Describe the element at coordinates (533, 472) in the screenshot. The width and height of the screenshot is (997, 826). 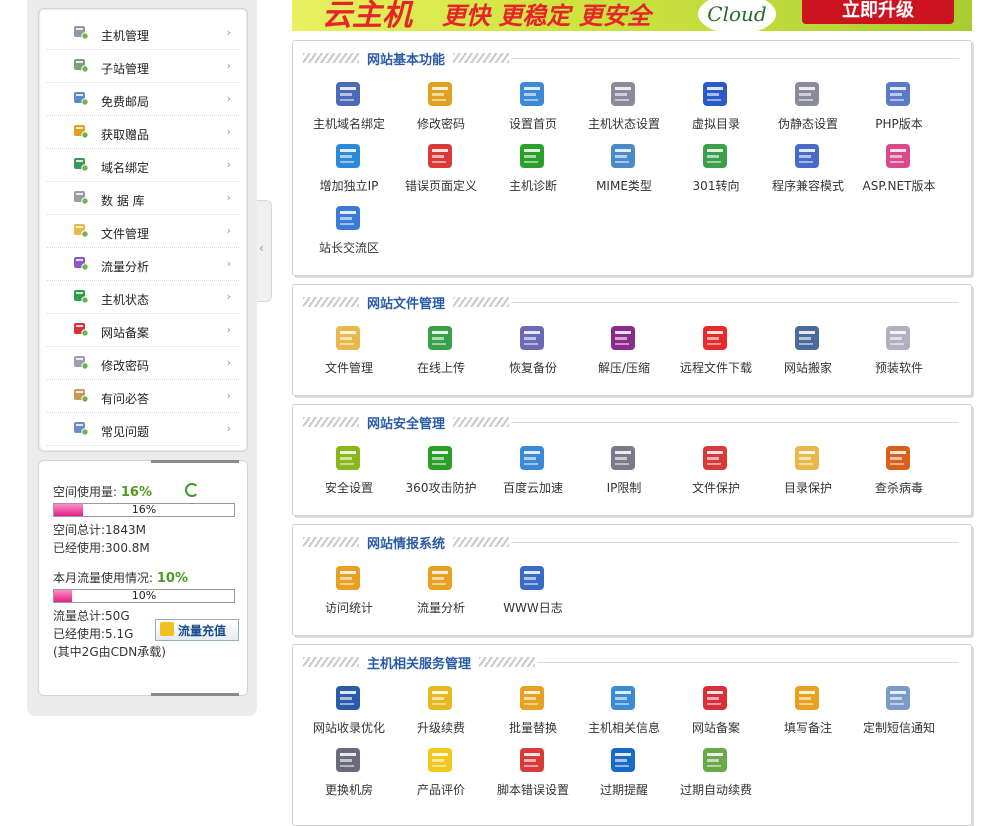
I see `tool-button: 百度云加速` at that location.